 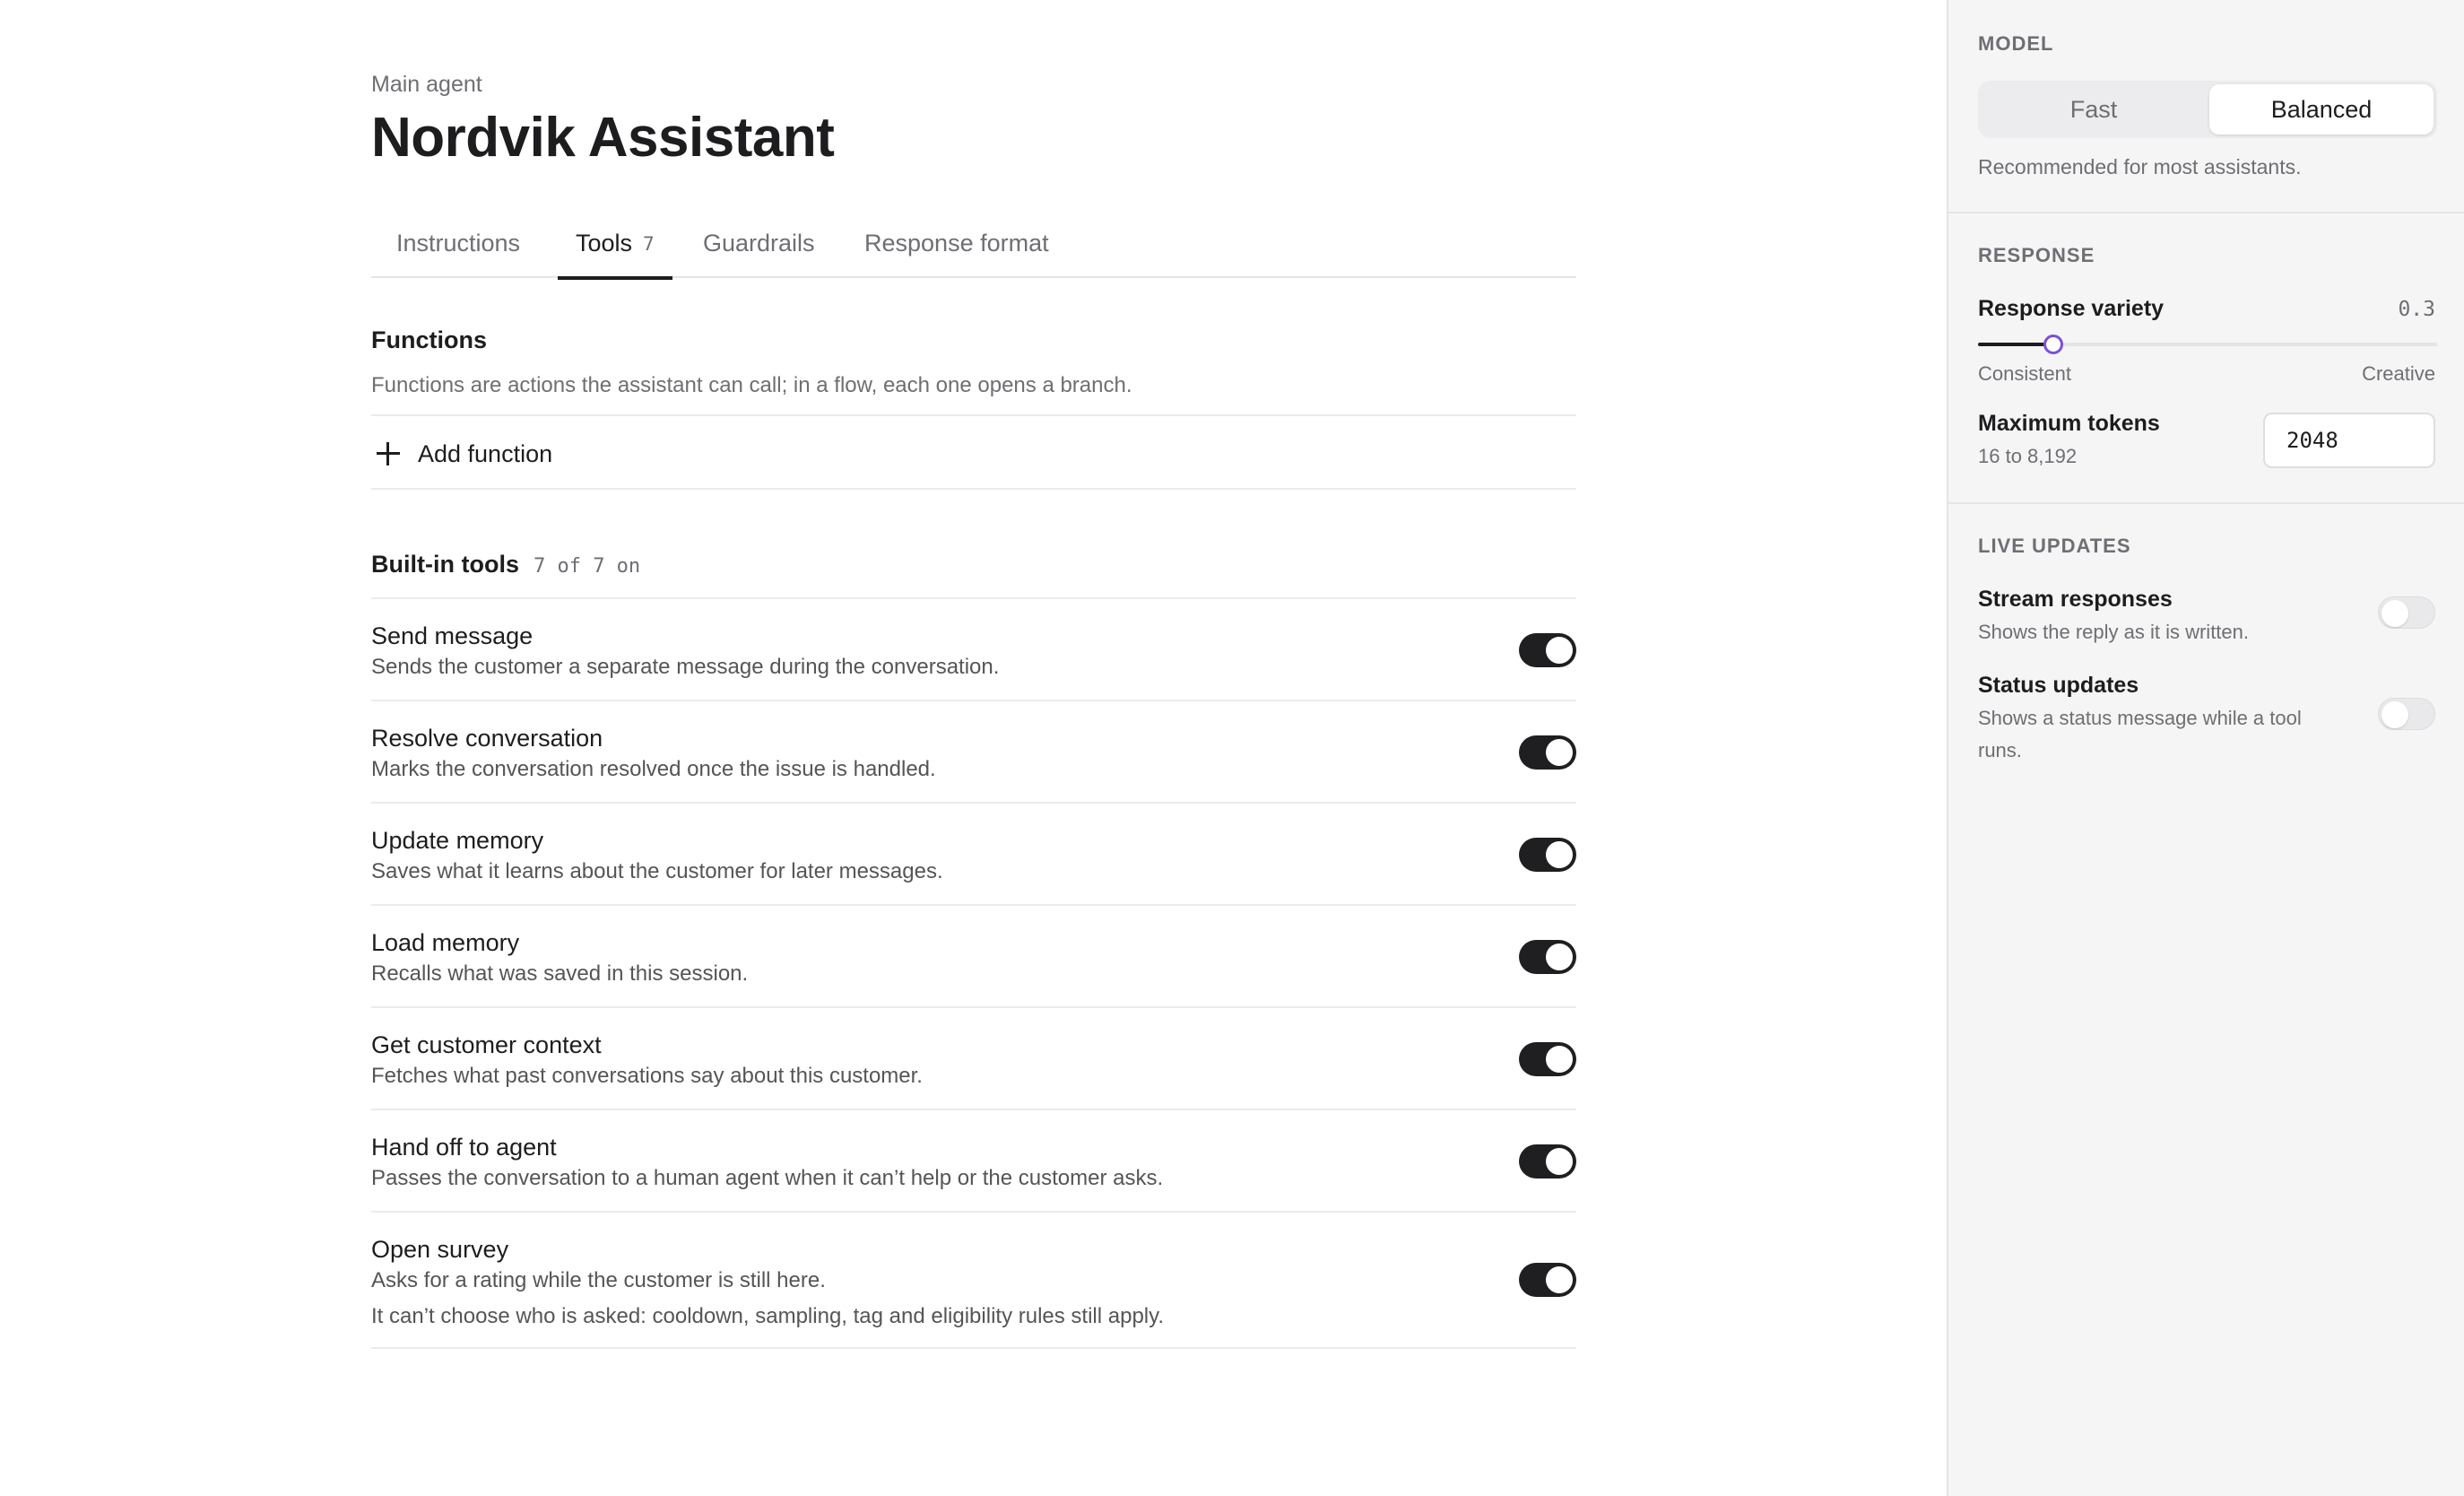 What do you see at coordinates (2071, 308) in the screenshot?
I see `response-variety-label: Response variety` at bounding box center [2071, 308].